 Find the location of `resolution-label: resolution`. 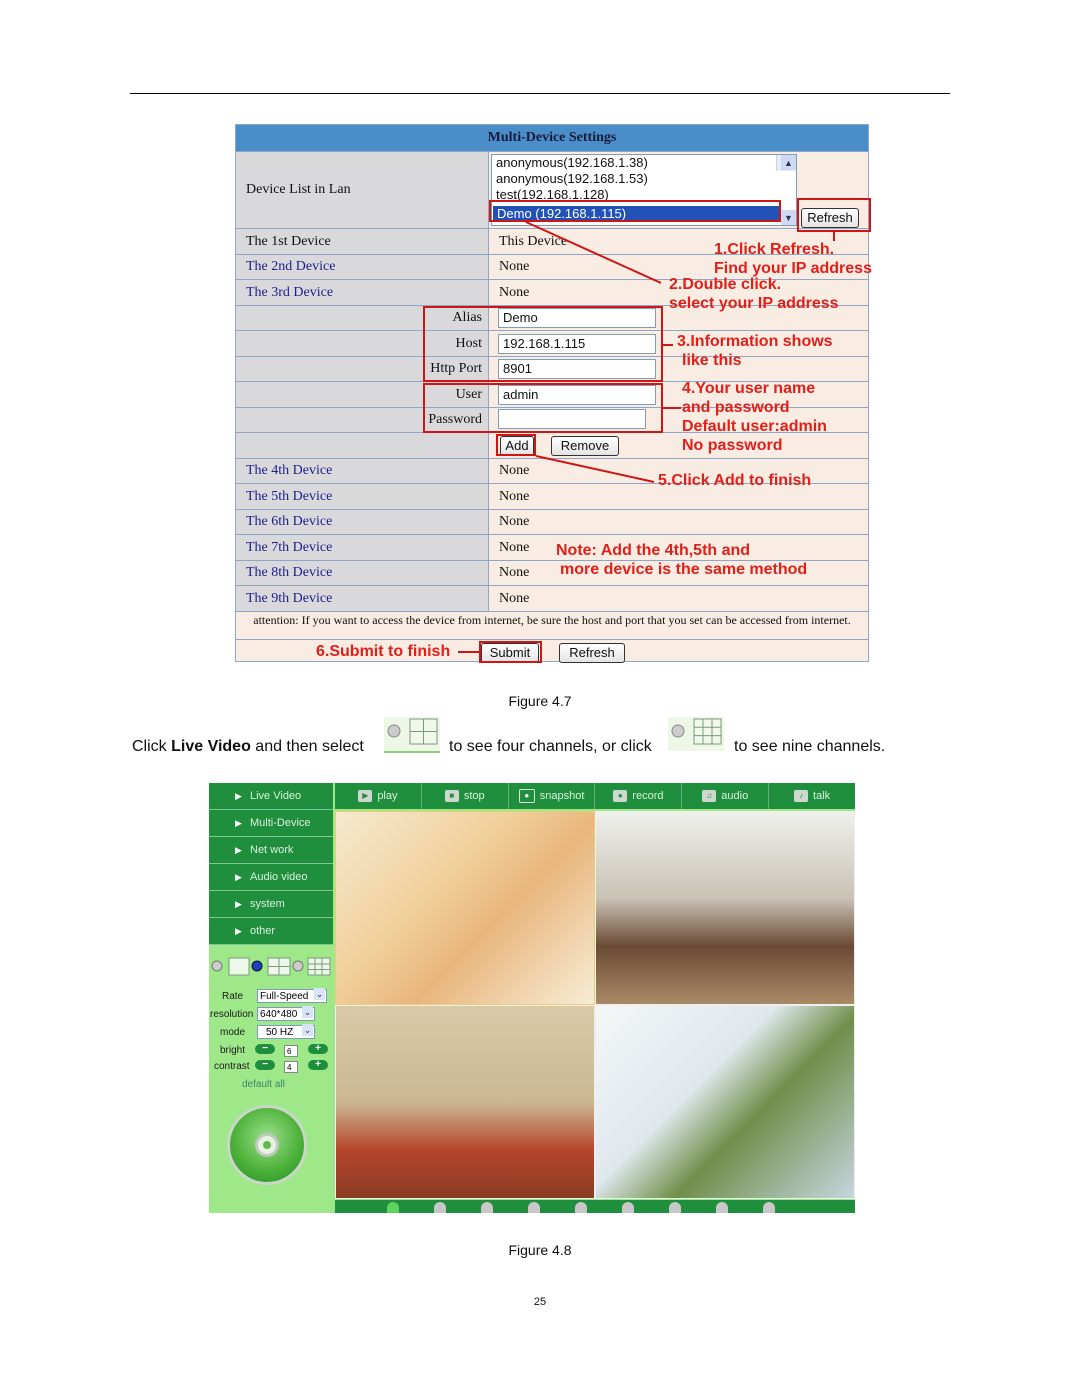

resolution-label: resolution is located at coordinates (232, 1014).